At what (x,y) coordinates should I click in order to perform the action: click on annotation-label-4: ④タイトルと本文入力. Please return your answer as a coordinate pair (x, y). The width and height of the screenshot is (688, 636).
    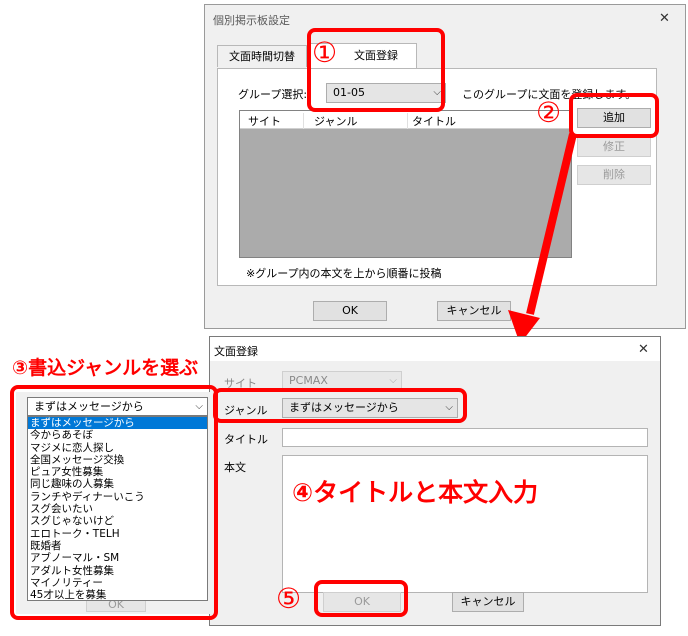
    Looking at the image, I should click on (415, 492).